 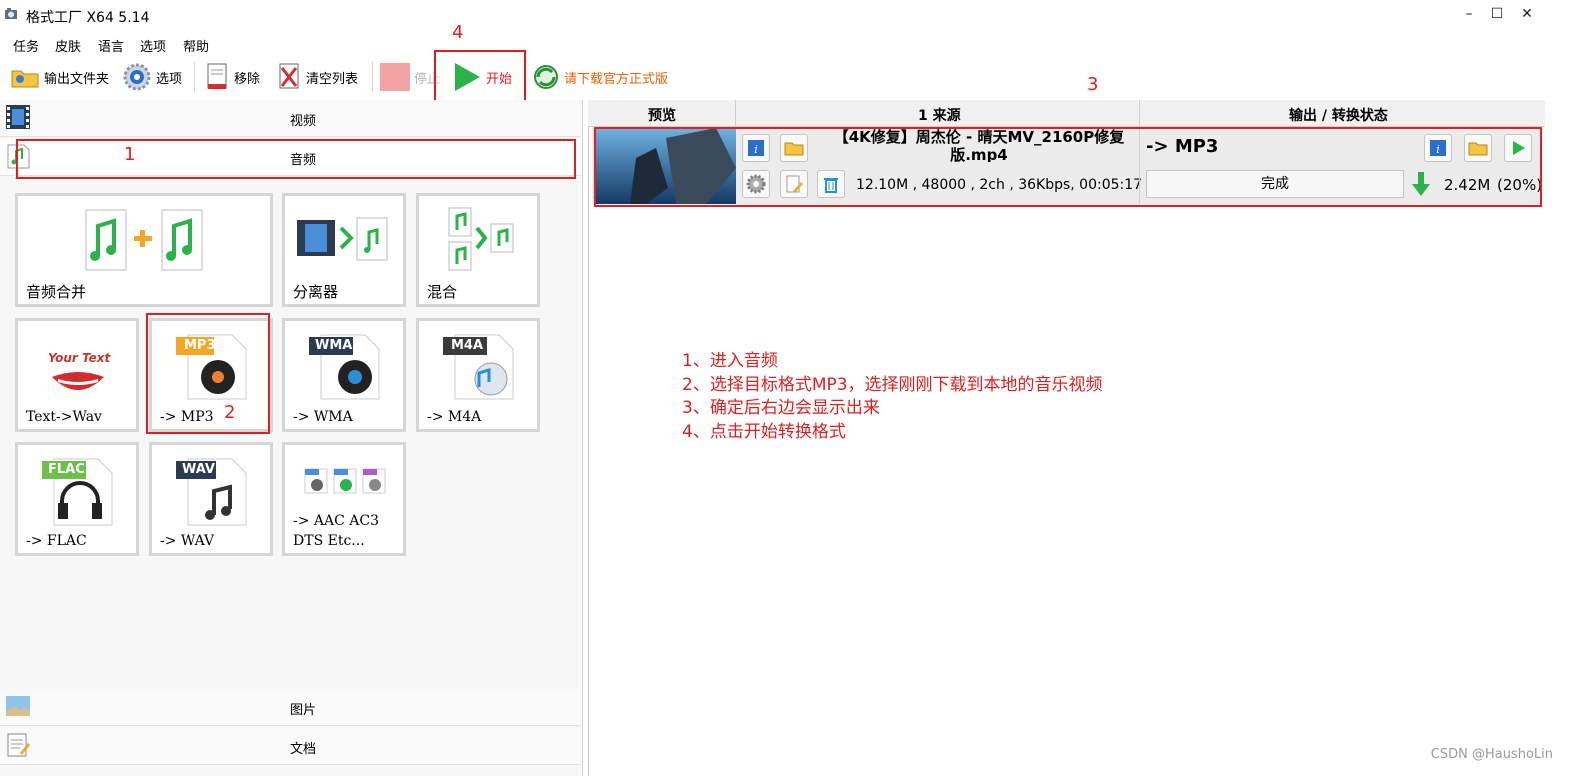 I want to click on mix-icon, so click(x=481, y=239).